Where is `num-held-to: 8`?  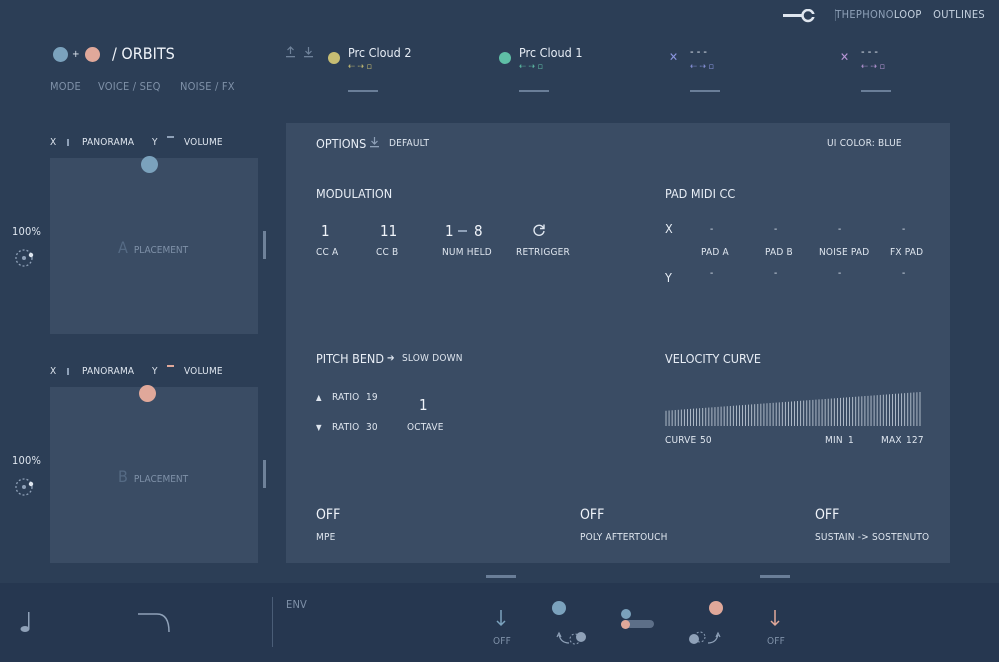
num-held-to: 8 is located at coordinates (478, 231).